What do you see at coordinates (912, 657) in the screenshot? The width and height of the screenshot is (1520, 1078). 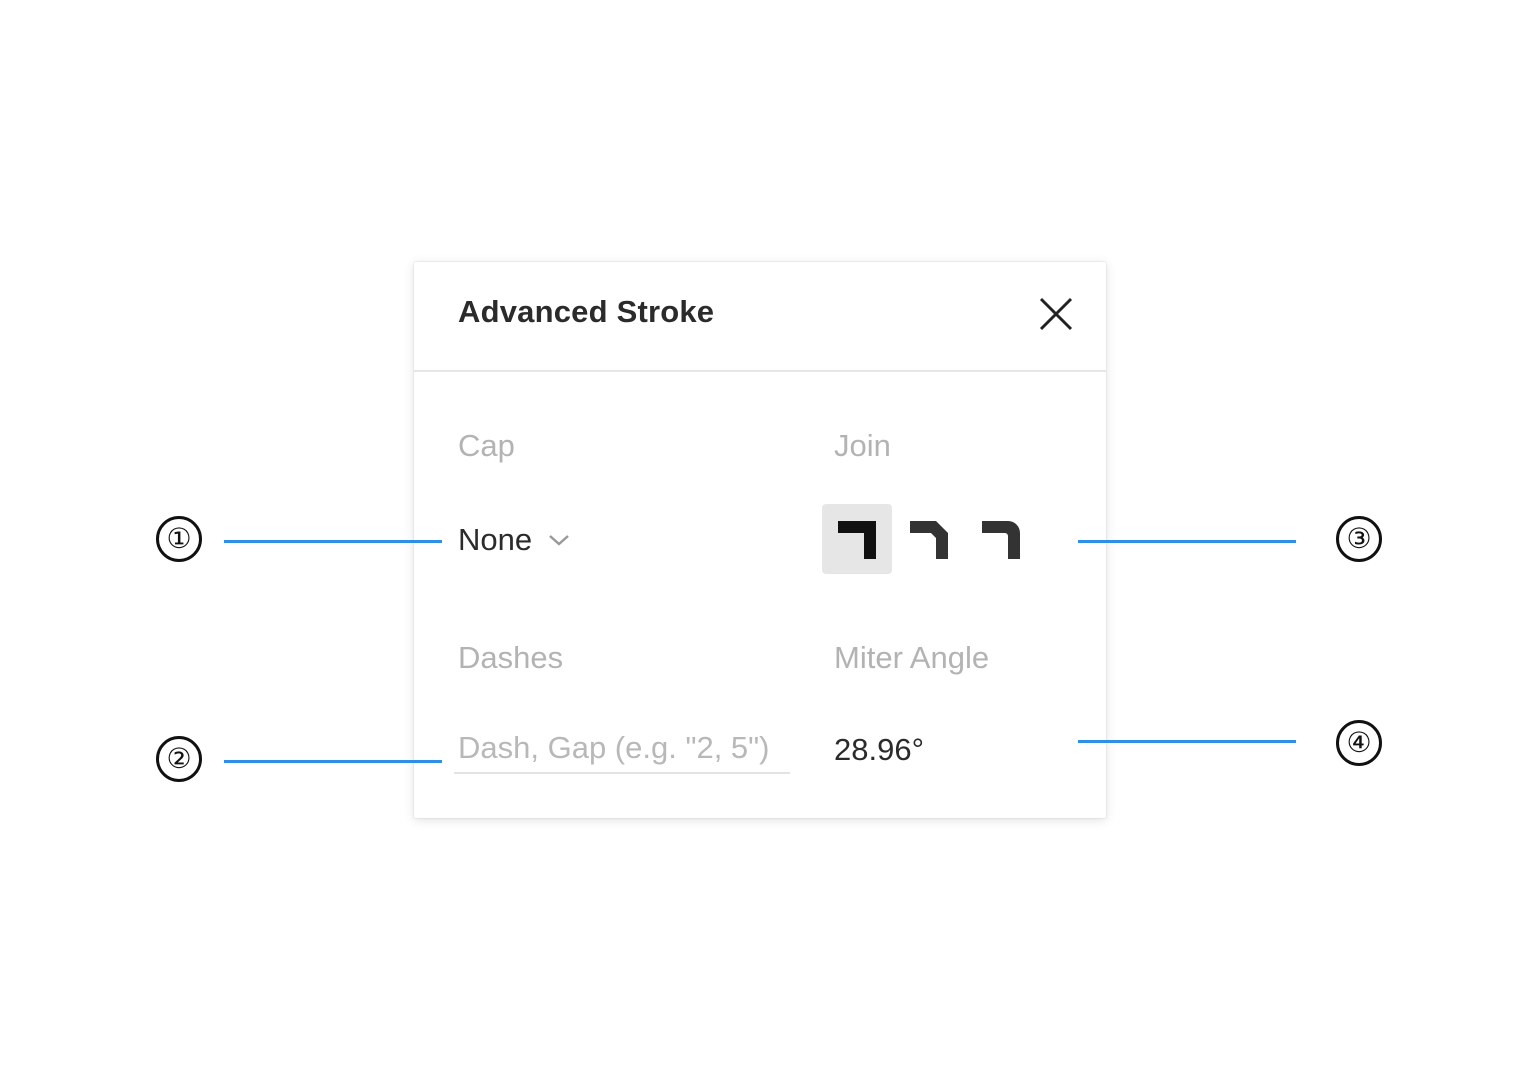 I see `miter-angle-label: Miter Angle` at bounding box center [912, 657].